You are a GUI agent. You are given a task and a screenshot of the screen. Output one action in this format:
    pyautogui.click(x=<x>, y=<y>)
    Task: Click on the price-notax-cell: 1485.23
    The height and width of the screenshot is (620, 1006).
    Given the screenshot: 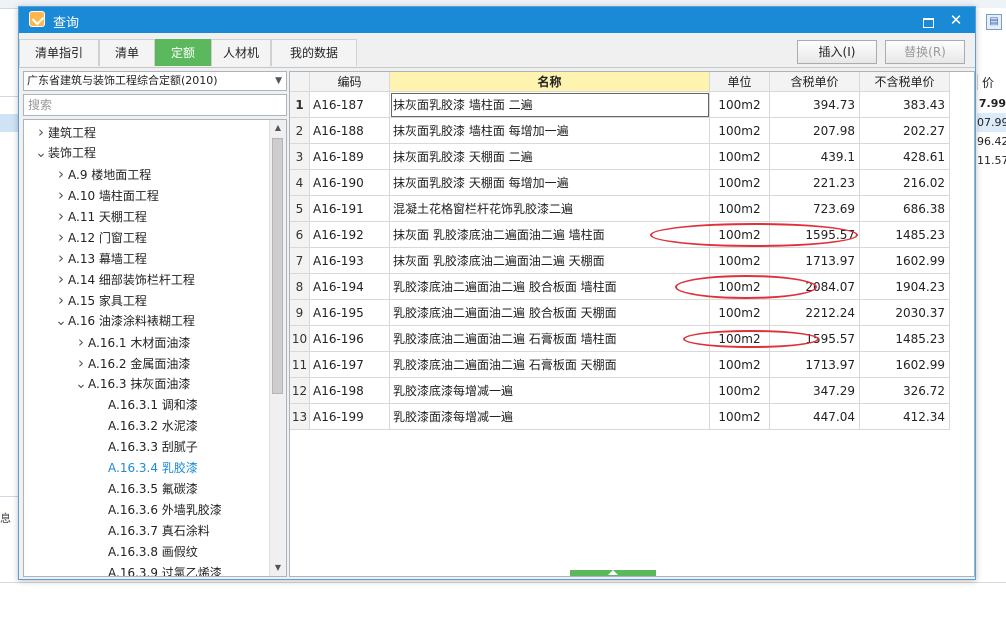 What is the action you would take?
    pyautogui.click(x=905, y=339)
    